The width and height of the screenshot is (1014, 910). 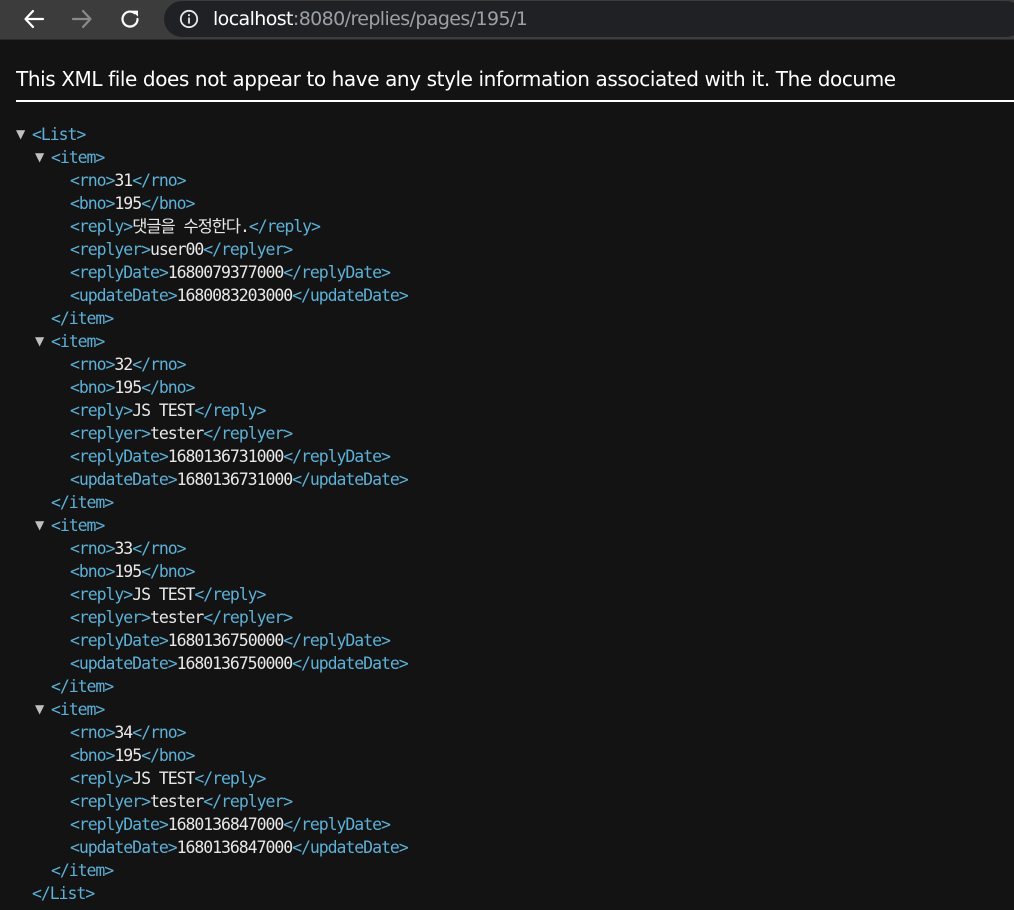 What do you see at coordinates (130, 19) in the screenshot?
I see `reload-button` at bounding box center [130, 19].